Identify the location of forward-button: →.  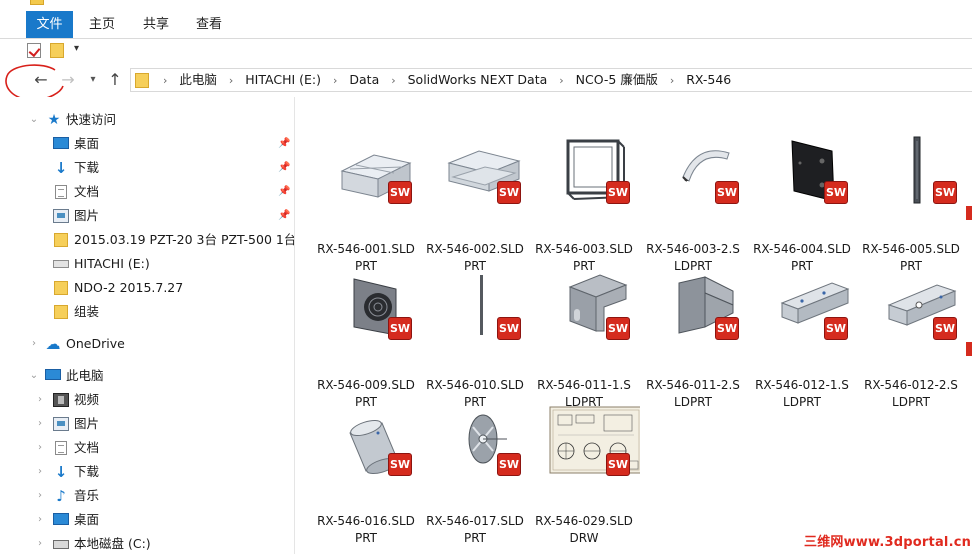
(68, 80).